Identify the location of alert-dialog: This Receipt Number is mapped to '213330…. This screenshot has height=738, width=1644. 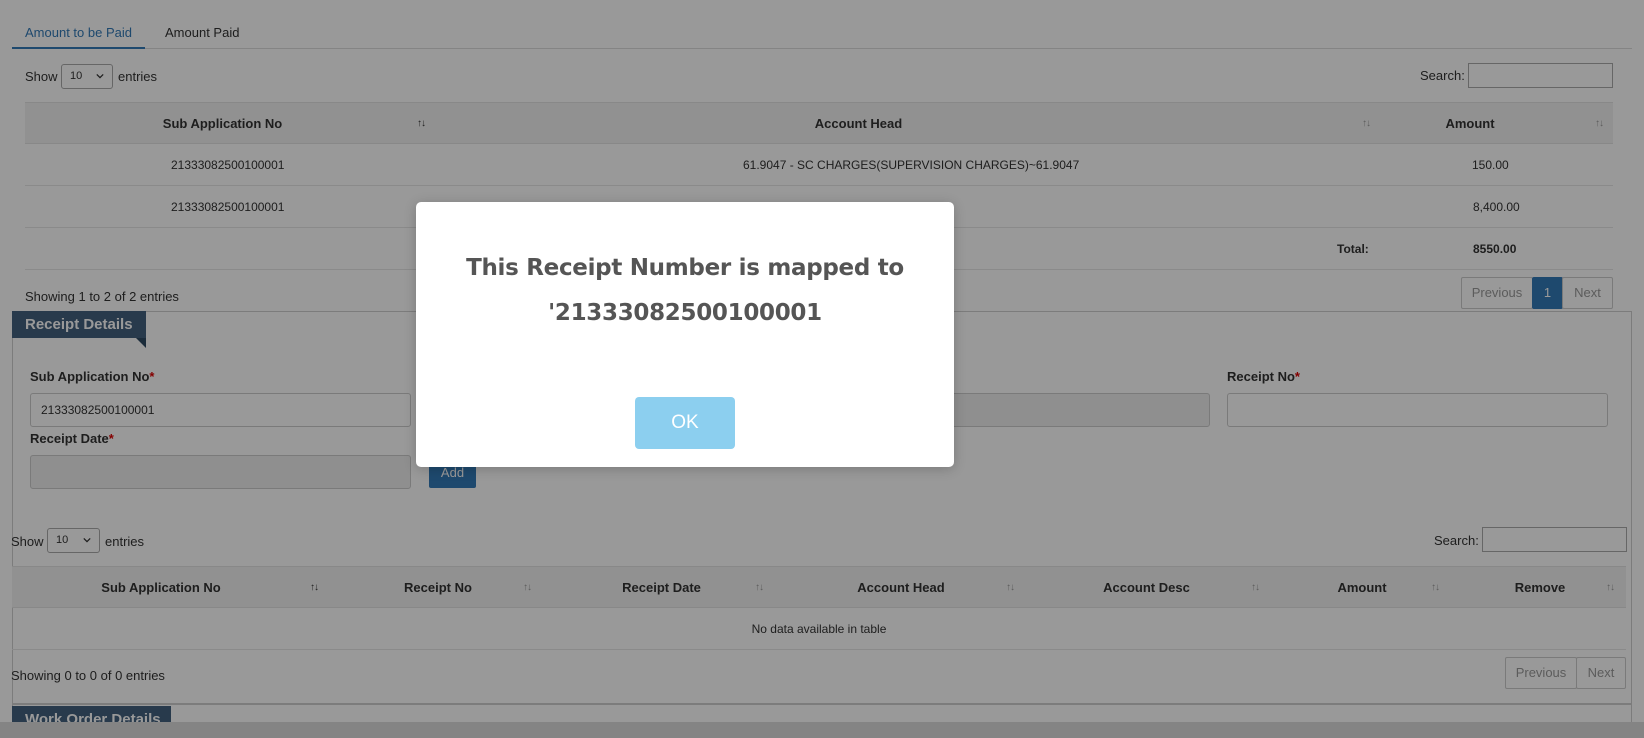
(685, 334).